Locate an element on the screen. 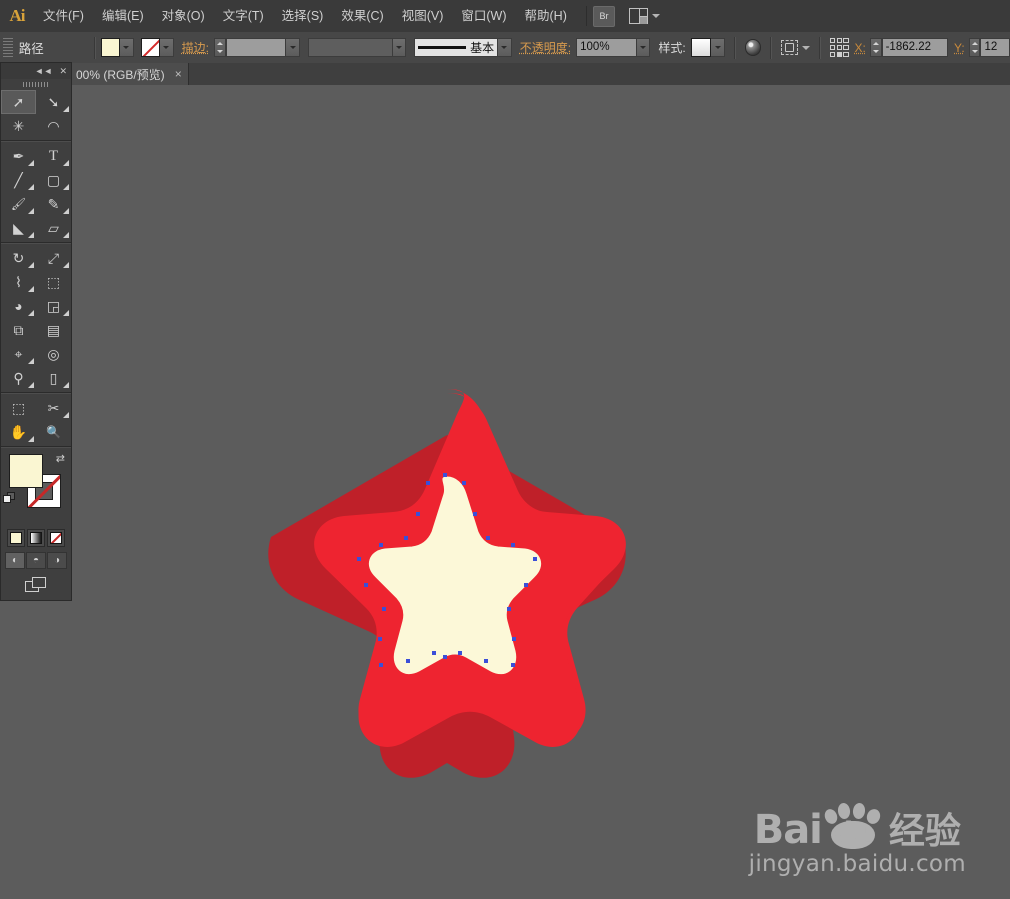 This screenshot has height=899, width=1010. menu-item-window: 窗口(W) is located at coordinates (483, 16).